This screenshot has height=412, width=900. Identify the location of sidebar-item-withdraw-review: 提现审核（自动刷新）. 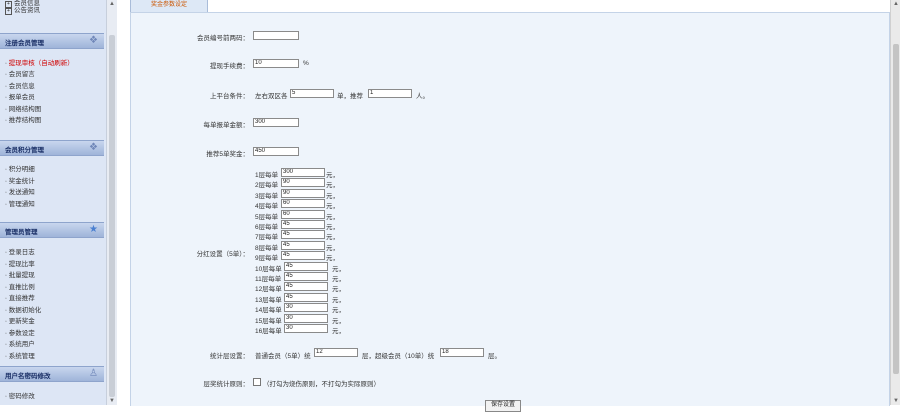
(39, 62).